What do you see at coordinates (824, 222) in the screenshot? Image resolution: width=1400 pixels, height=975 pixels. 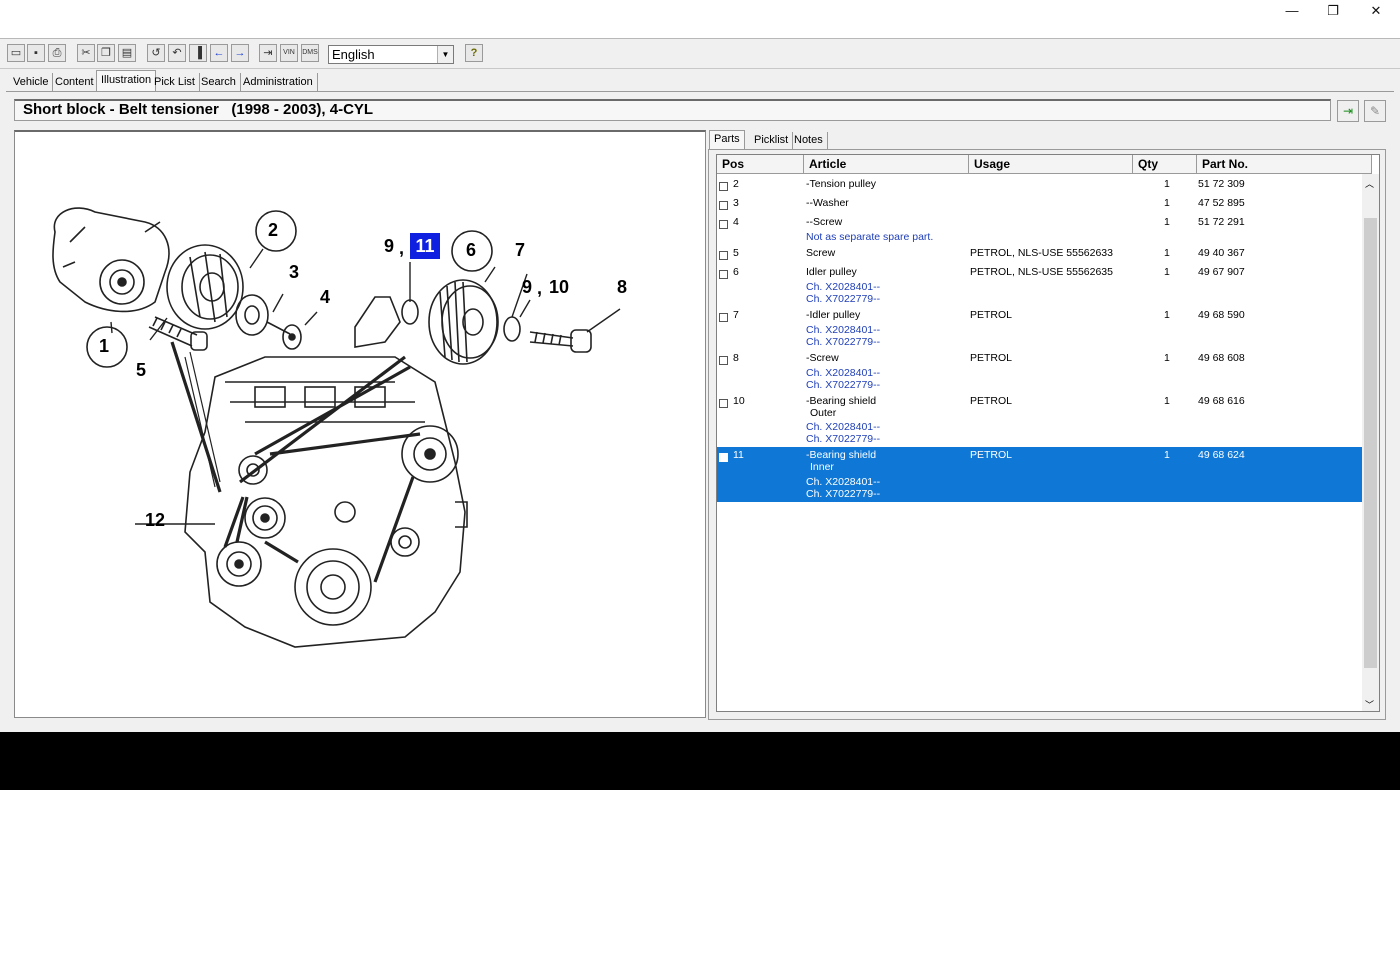 I see `cell-article: --Screw` at bounding box center [824, 222].